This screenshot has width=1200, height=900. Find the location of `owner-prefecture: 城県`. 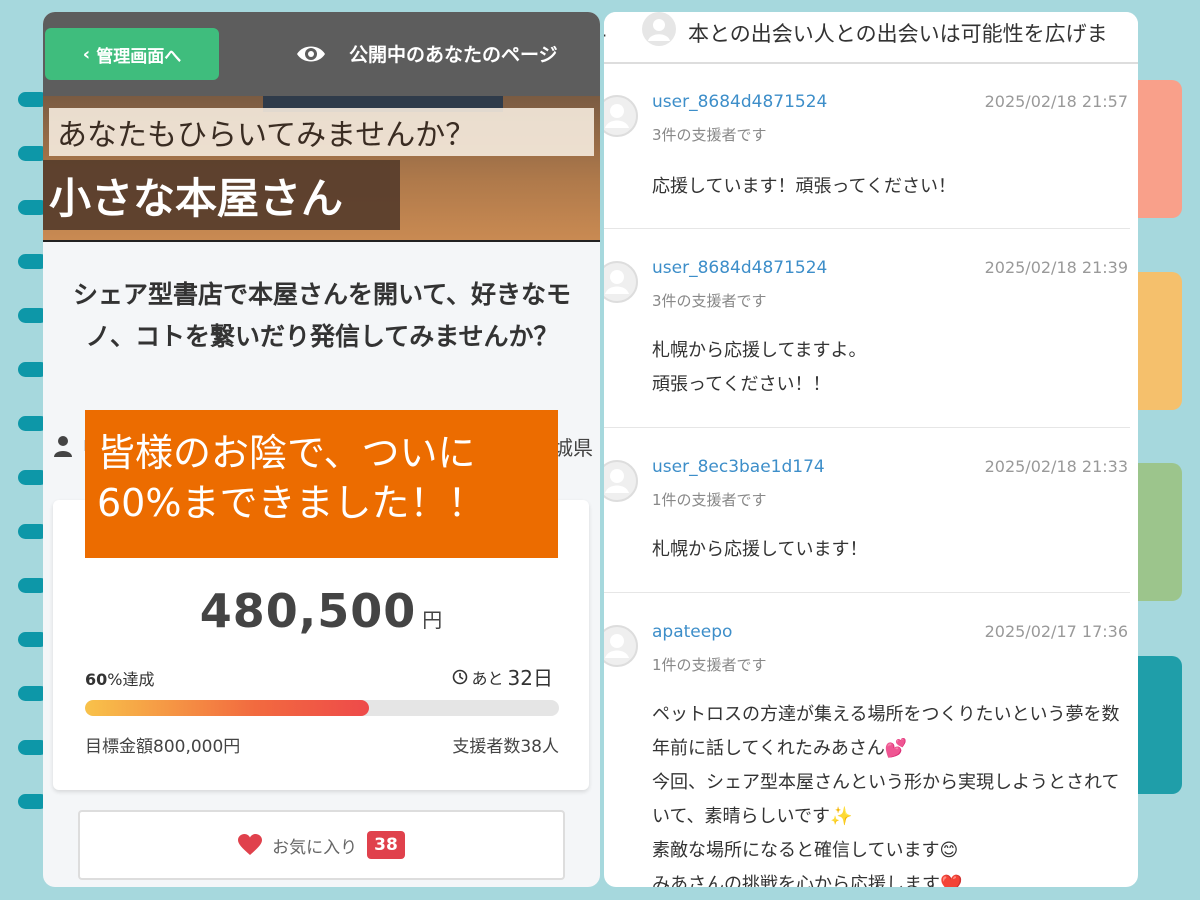

owner-prefecture: 城県 is located at coordinates (573, 448).